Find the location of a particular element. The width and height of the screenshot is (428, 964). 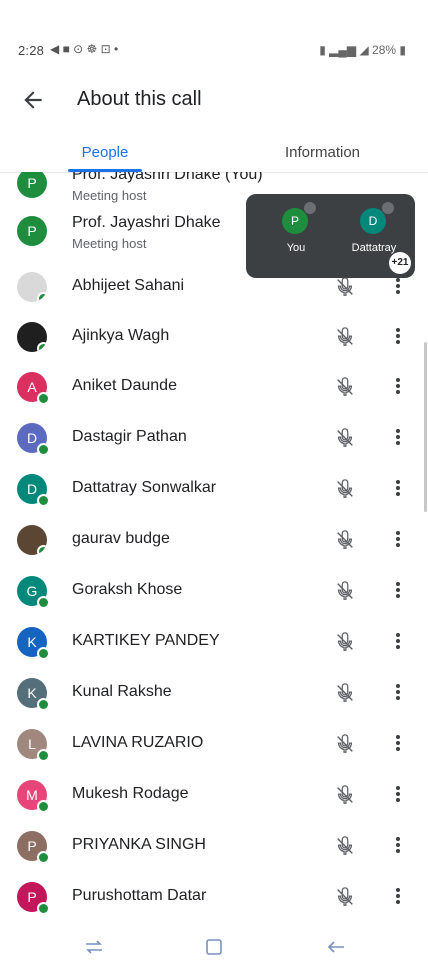

participant-name: Goraksh Khose is located at coordinates (127, 589).